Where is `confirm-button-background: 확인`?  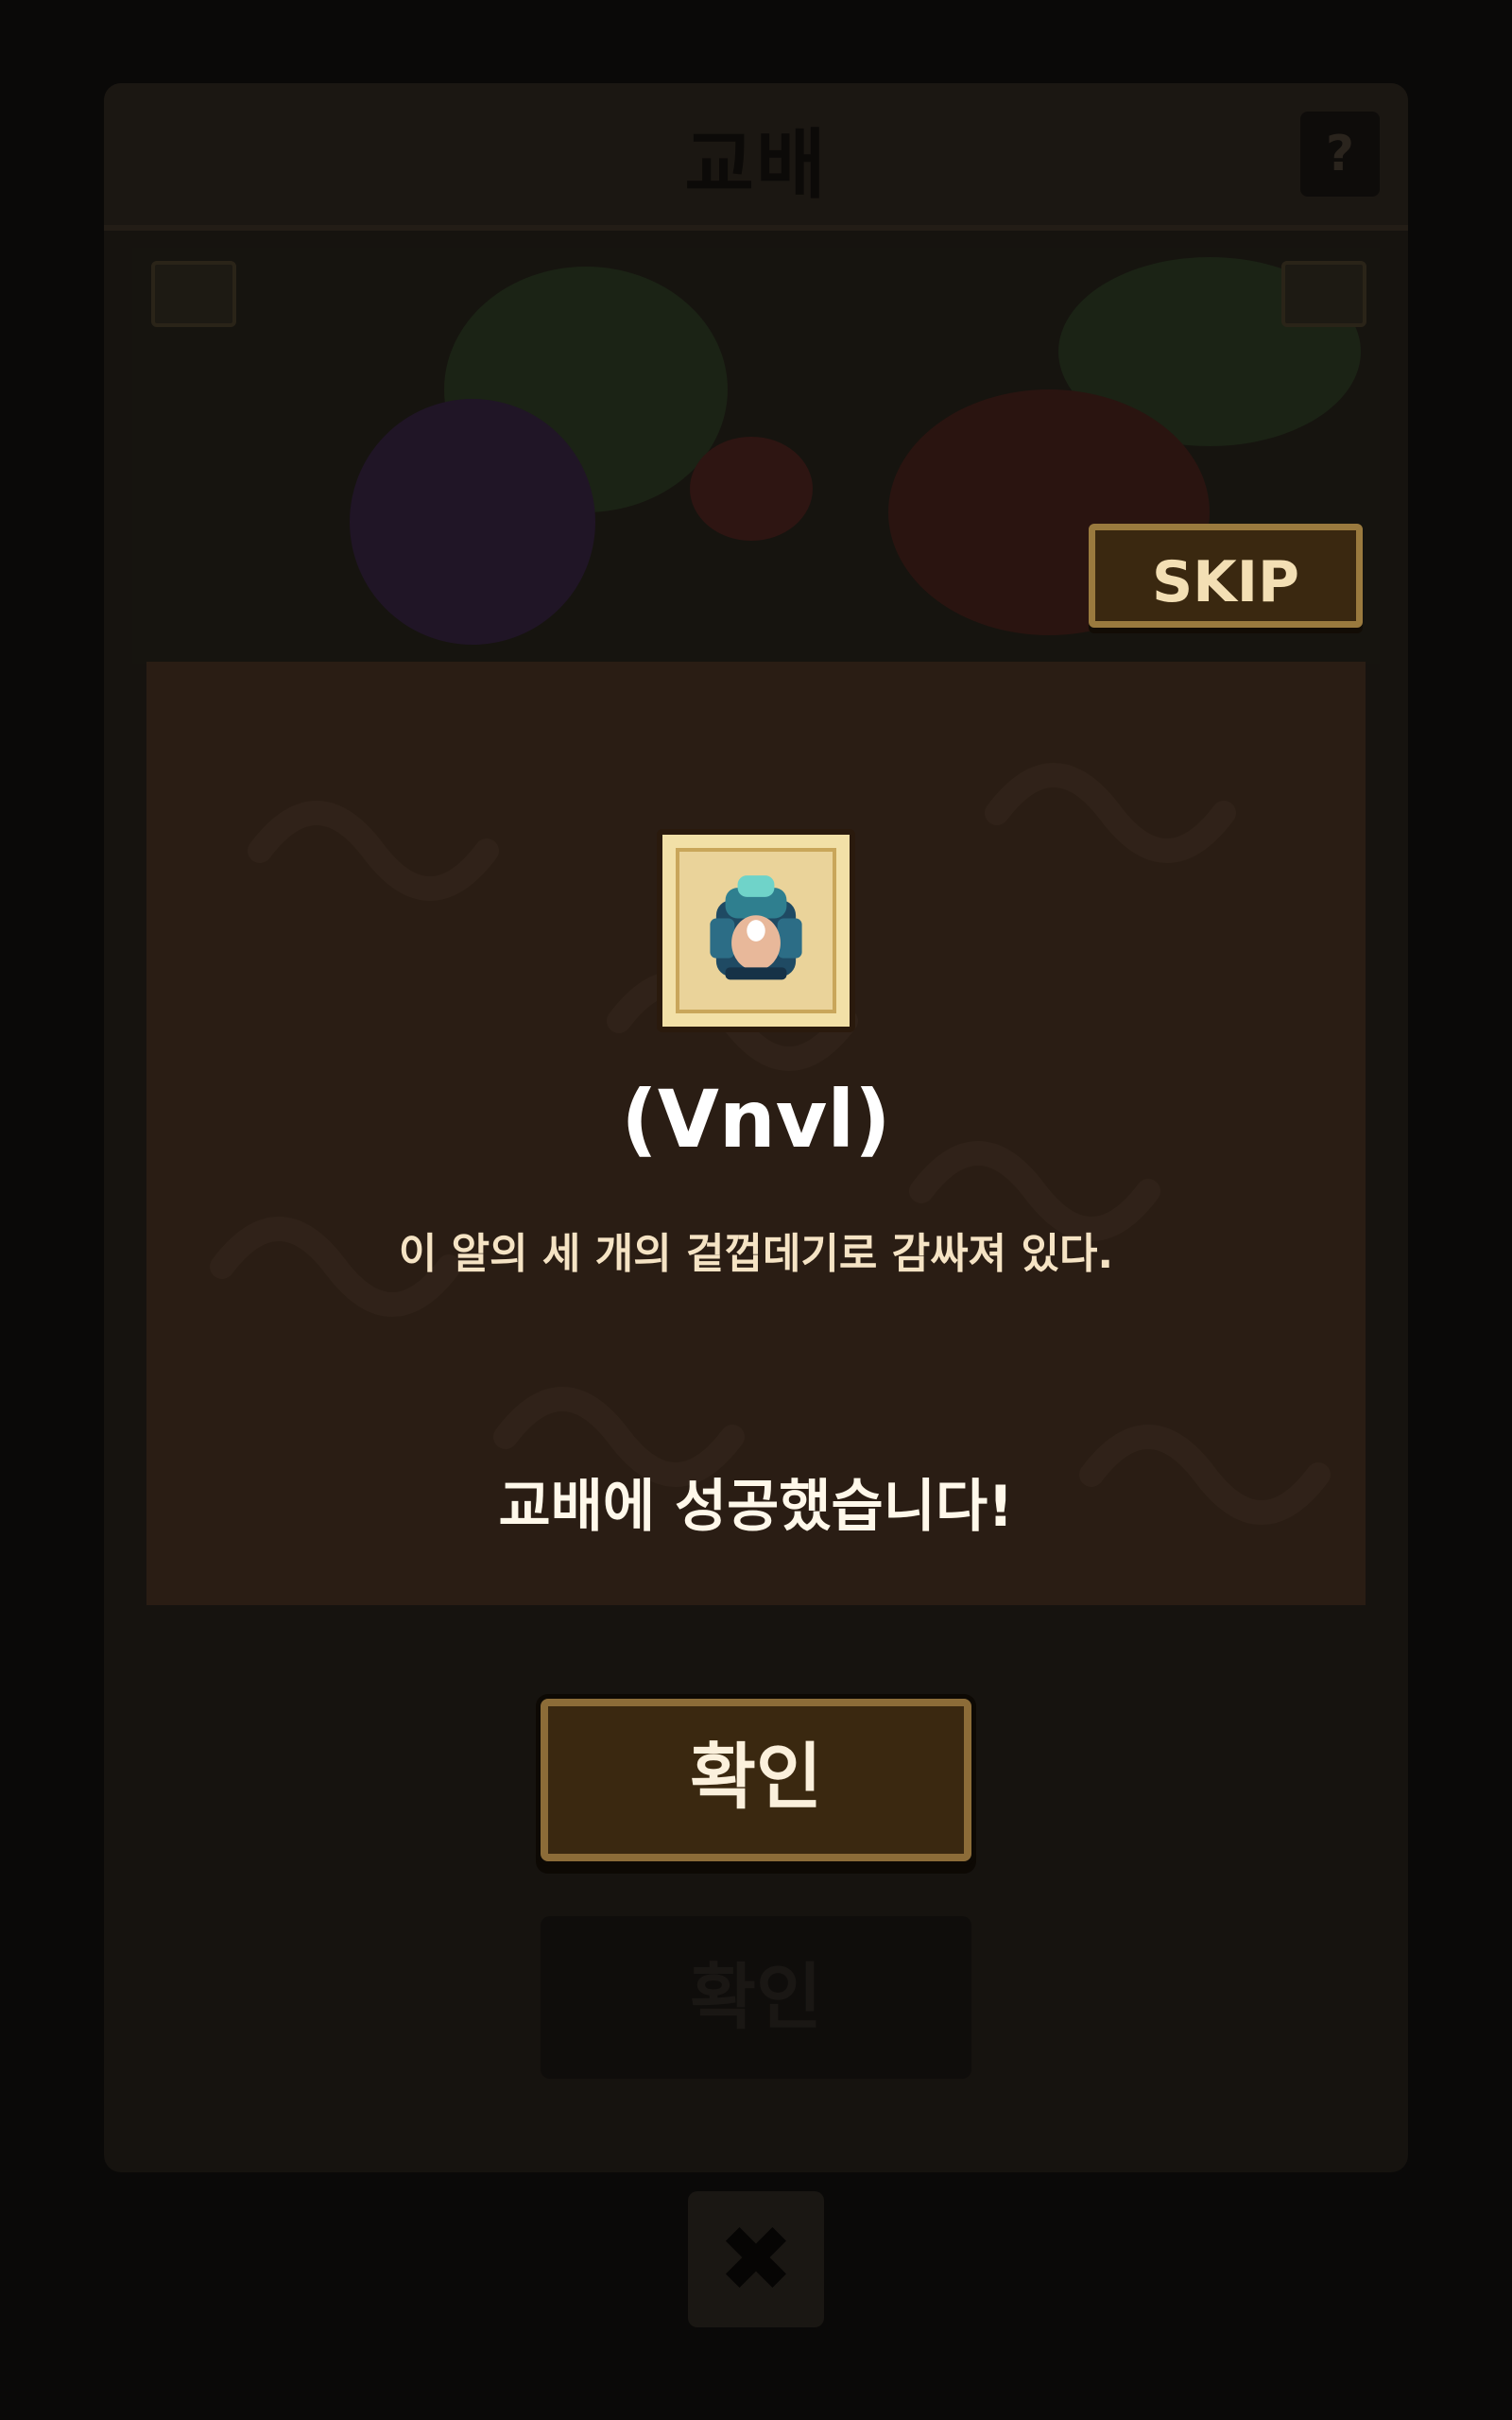 confirm-button-background: 확인 is located at coordinates (756, 1998).